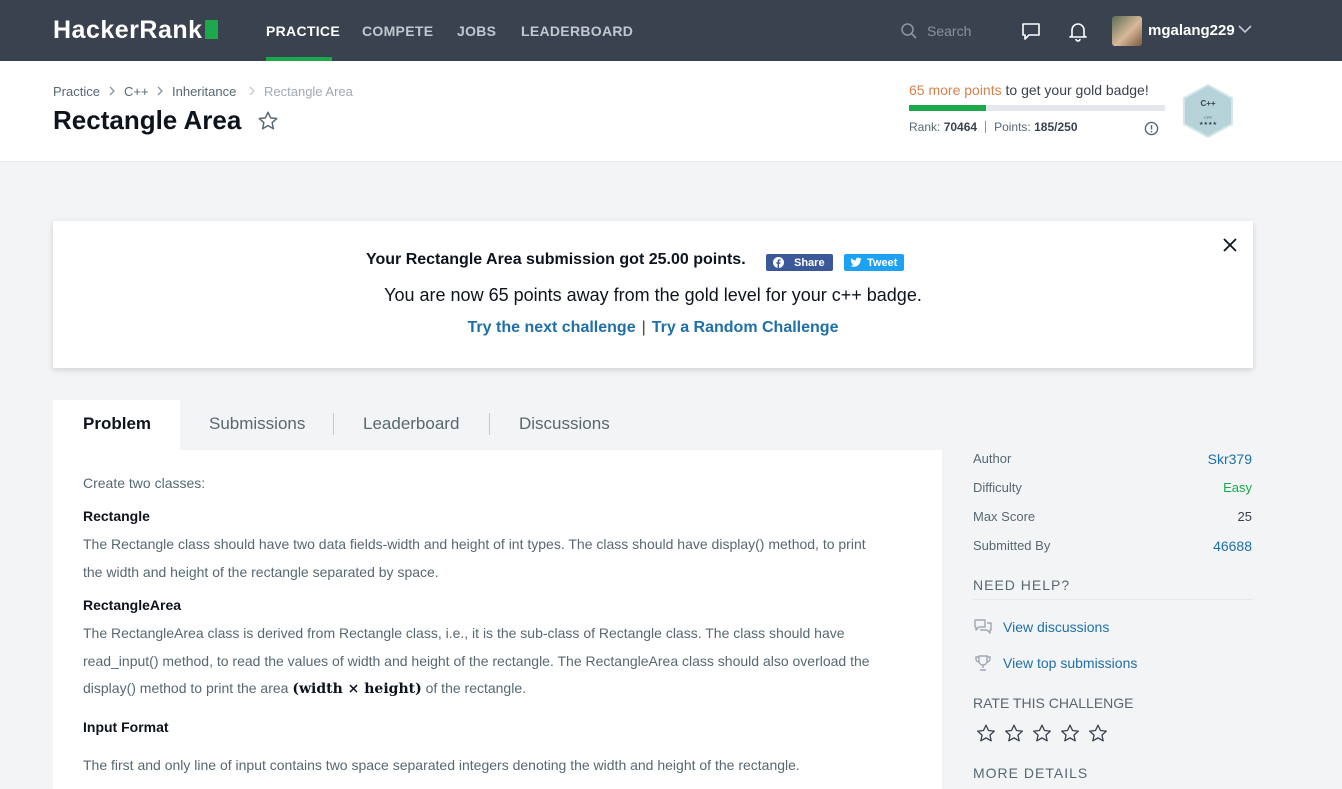 The width and height of the screenshot is (1342, 789). Describe the element at coordinates (745, 327) in the screenshot. I see `random-challenge-link: Try a Random Challenge` at that location.